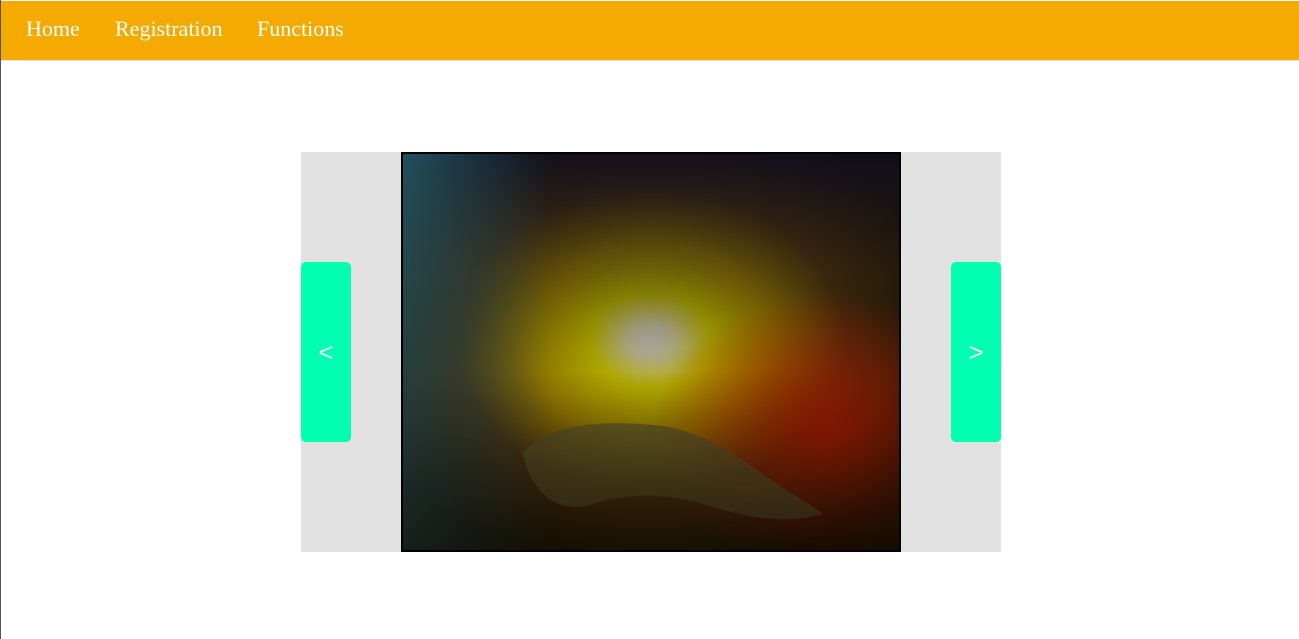 The width and height of the screenshot is (1299, 639). Describe the element at coordinates (326, 352) in the screenshot. I see `slider-prev-button: <` at that location.